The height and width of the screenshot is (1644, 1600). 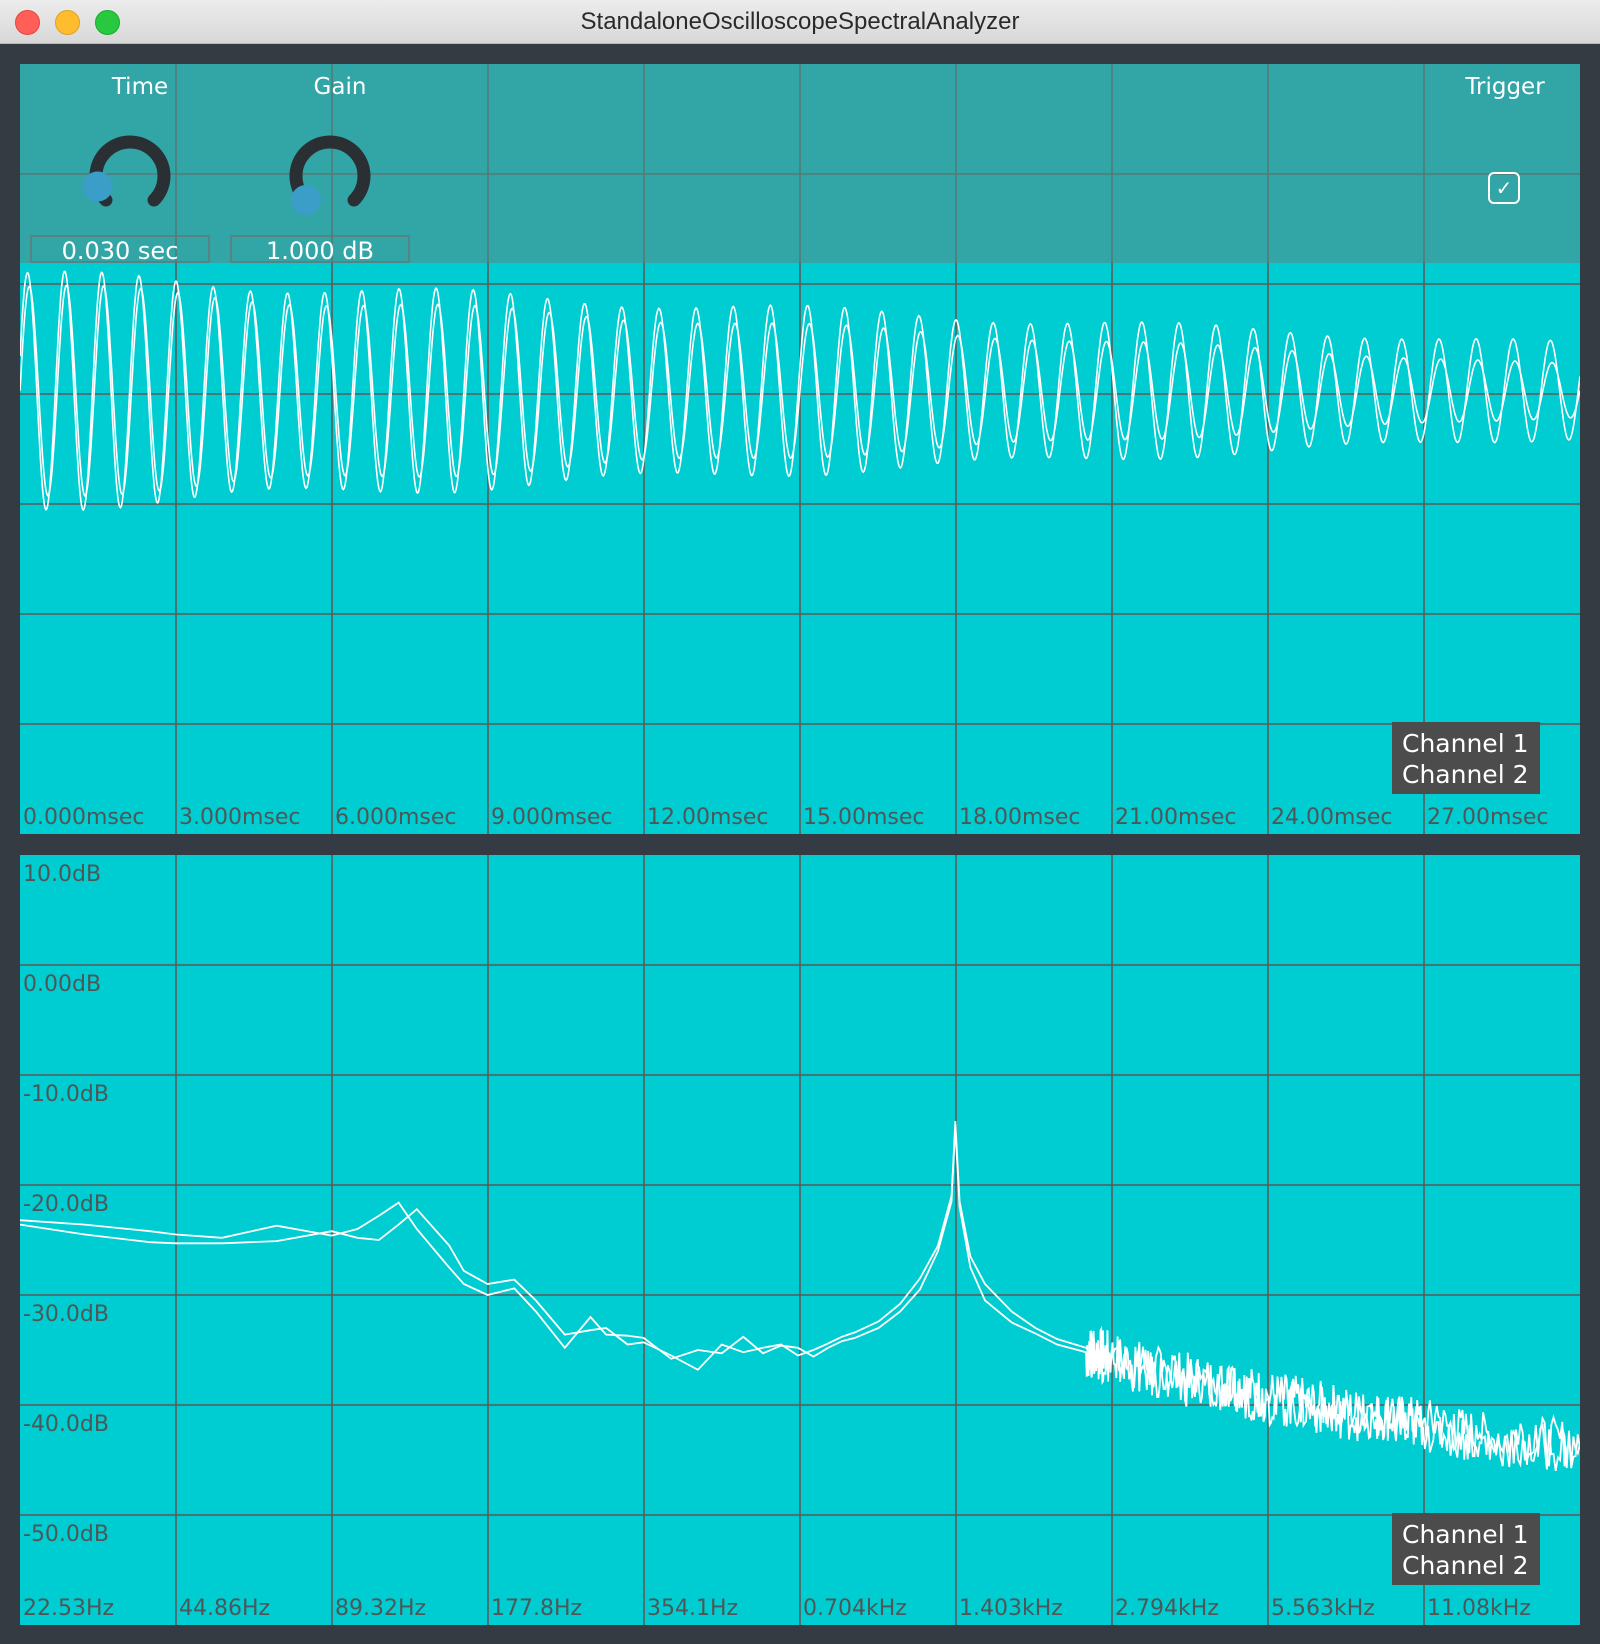 I want to click on window-title: StandaloneOscilloscopeSpectralAnalyzer, so click(x=800, y=21).